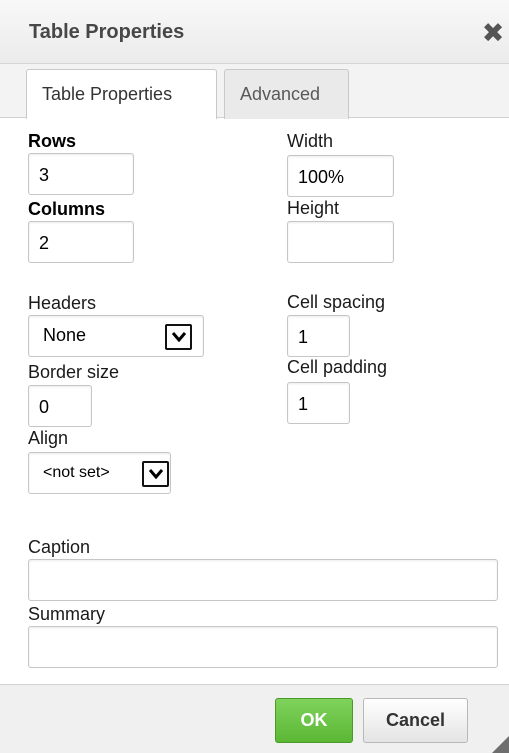 The height and width of the screenshot is (753, 509). What do you see at coordinates (336, 302) in the screenshot?
I see `cell-spacing-label: Cell spacing` at bounding box center [336, 302].